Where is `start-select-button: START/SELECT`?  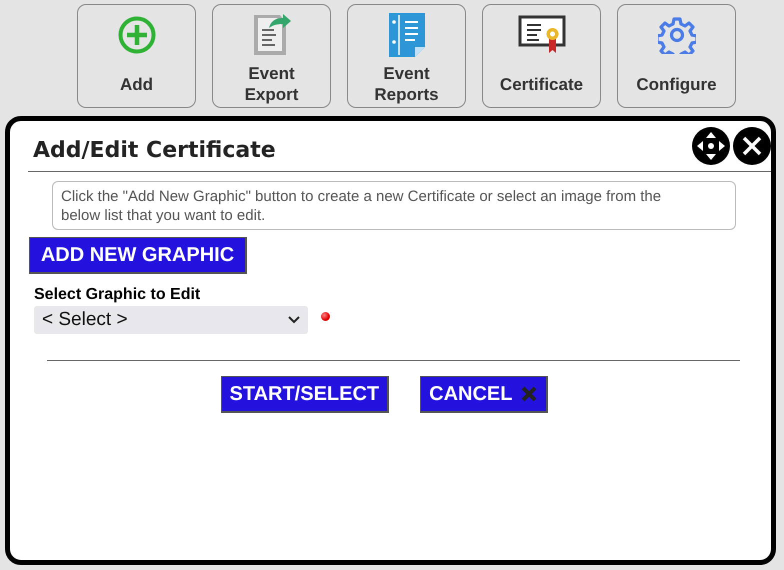
start-select-button: START/SELECT is located at coordinates (305, 394).